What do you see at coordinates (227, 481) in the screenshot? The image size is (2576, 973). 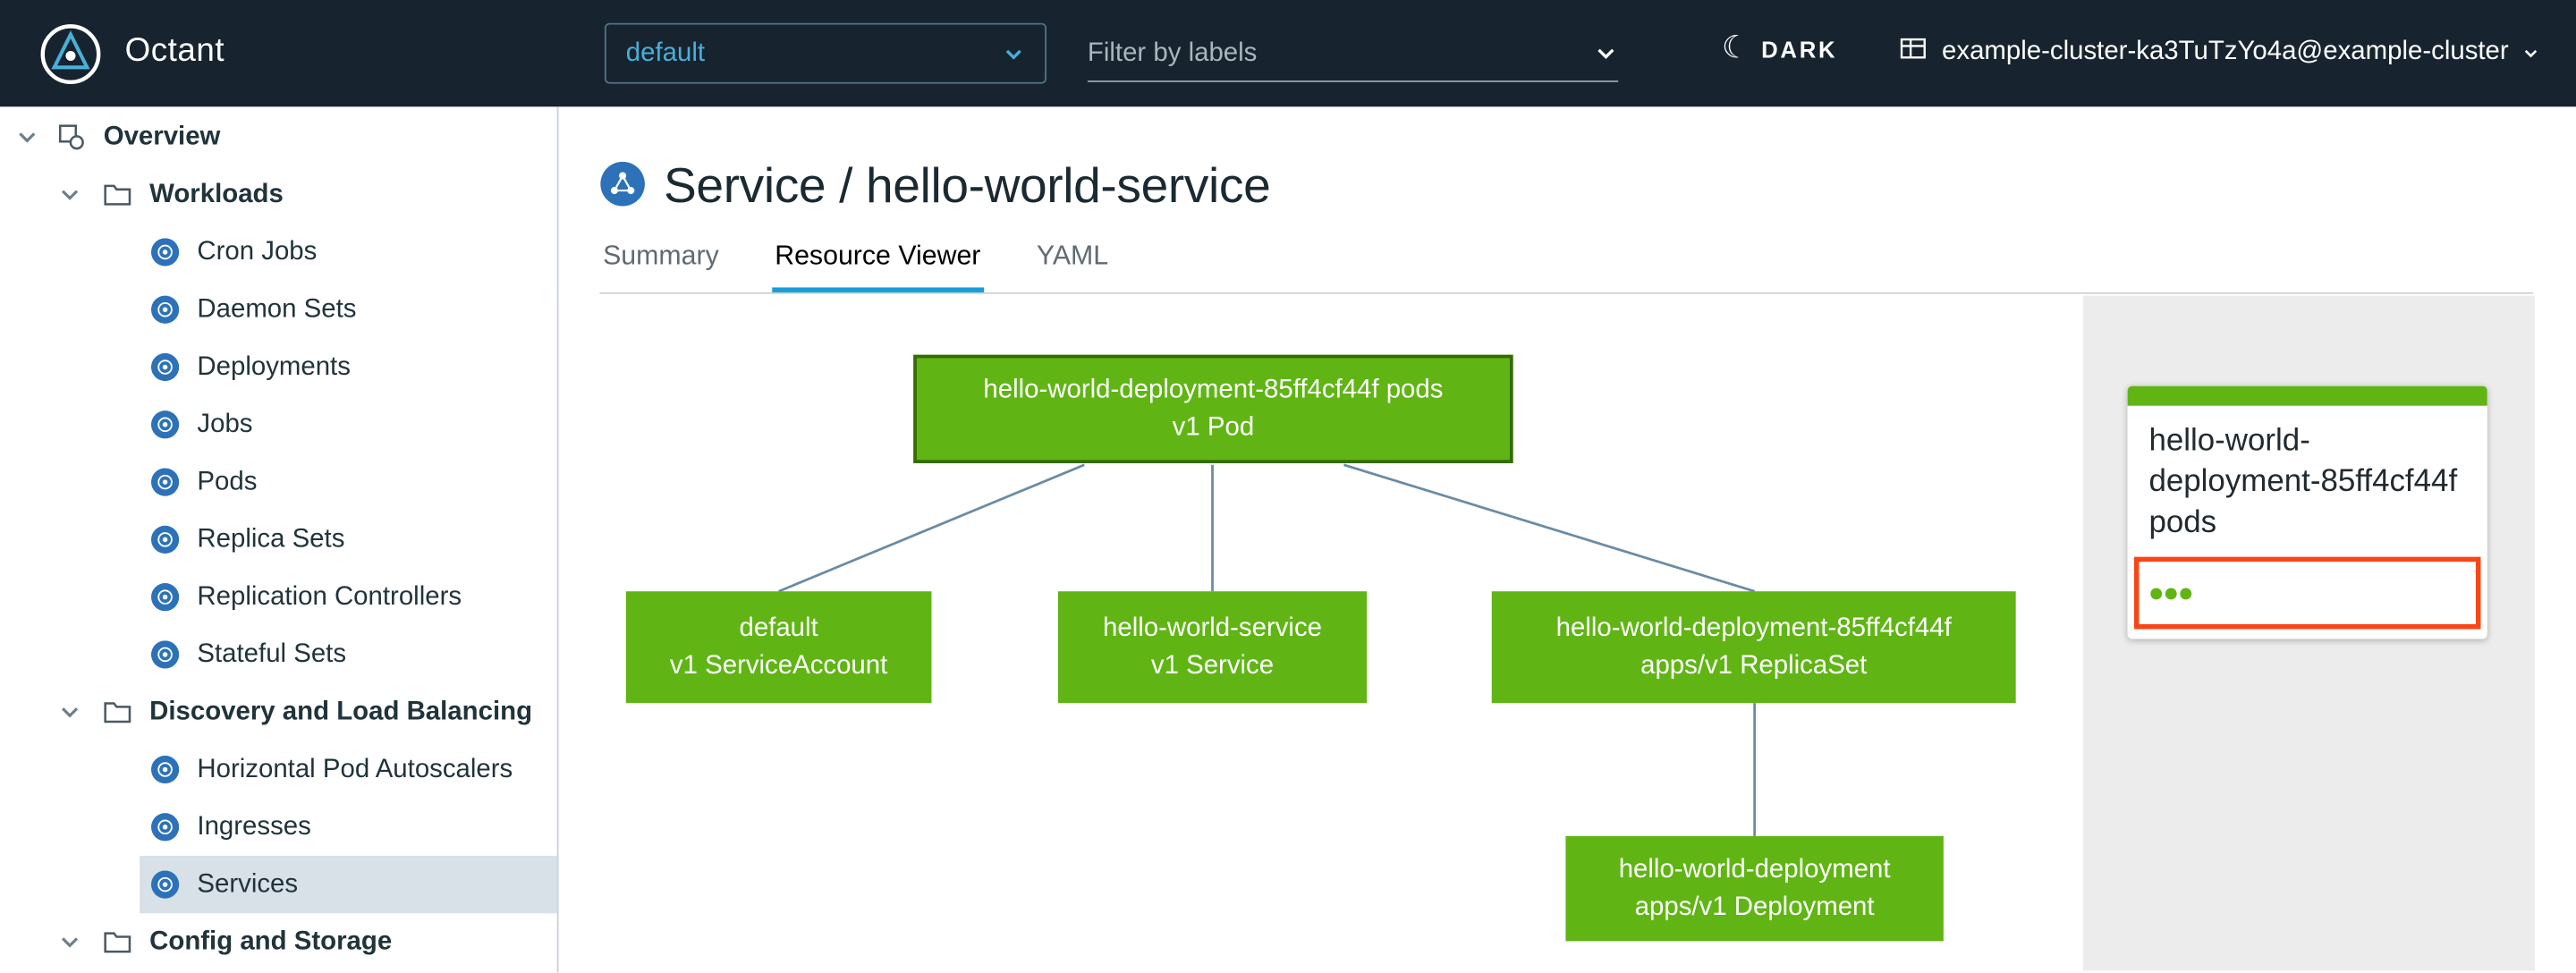 I see `sidebar-item-label: Pods` at bounding box center [227, 481].